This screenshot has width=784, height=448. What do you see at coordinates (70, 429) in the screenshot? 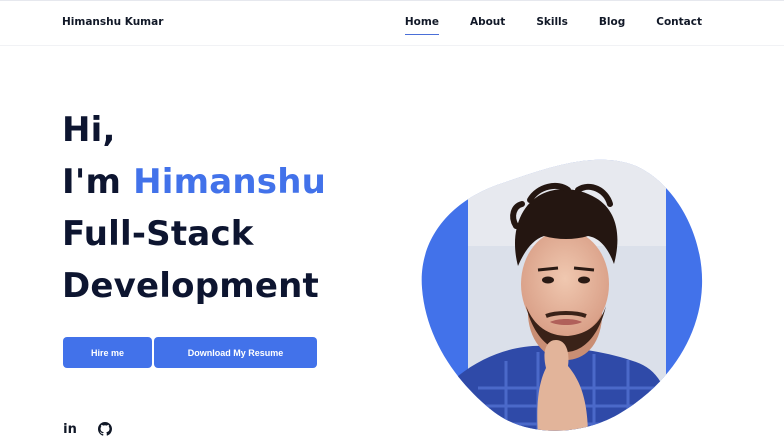
I see `linkedin-icon: in` at bounding box center [70, 429].